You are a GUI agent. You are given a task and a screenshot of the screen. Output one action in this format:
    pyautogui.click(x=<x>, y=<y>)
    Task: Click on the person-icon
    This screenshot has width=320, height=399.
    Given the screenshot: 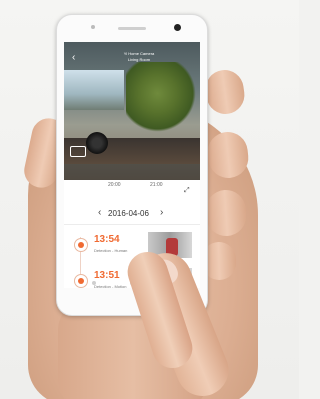 What is the action you would take?
    pyautogui.click(x=81, y=245)
    